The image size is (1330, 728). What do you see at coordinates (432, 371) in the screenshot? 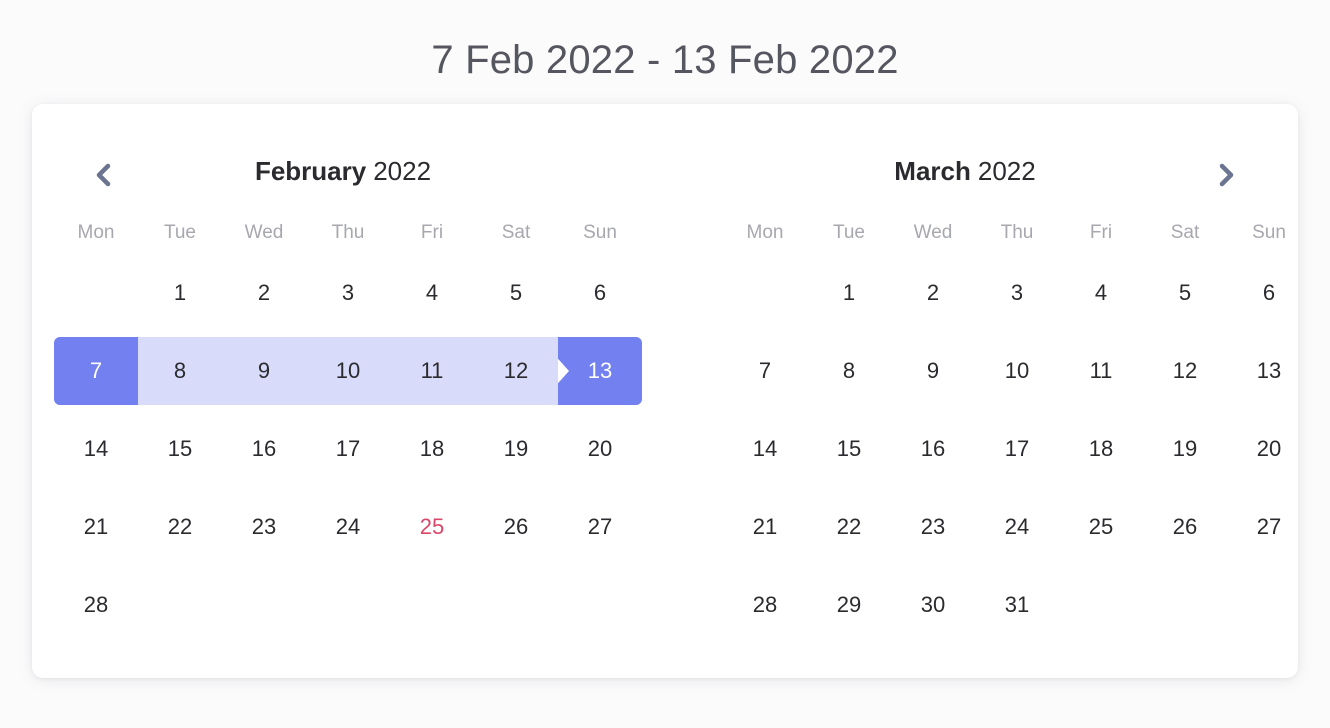
I see `day-cell-february-11: 11` at bounding box center [432, 371].